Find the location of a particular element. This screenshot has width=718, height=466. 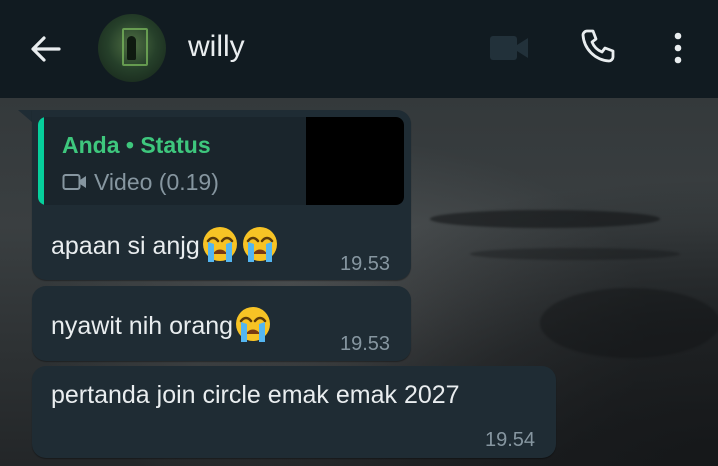

back-arrow-icon is located at coordinates (45, 49).